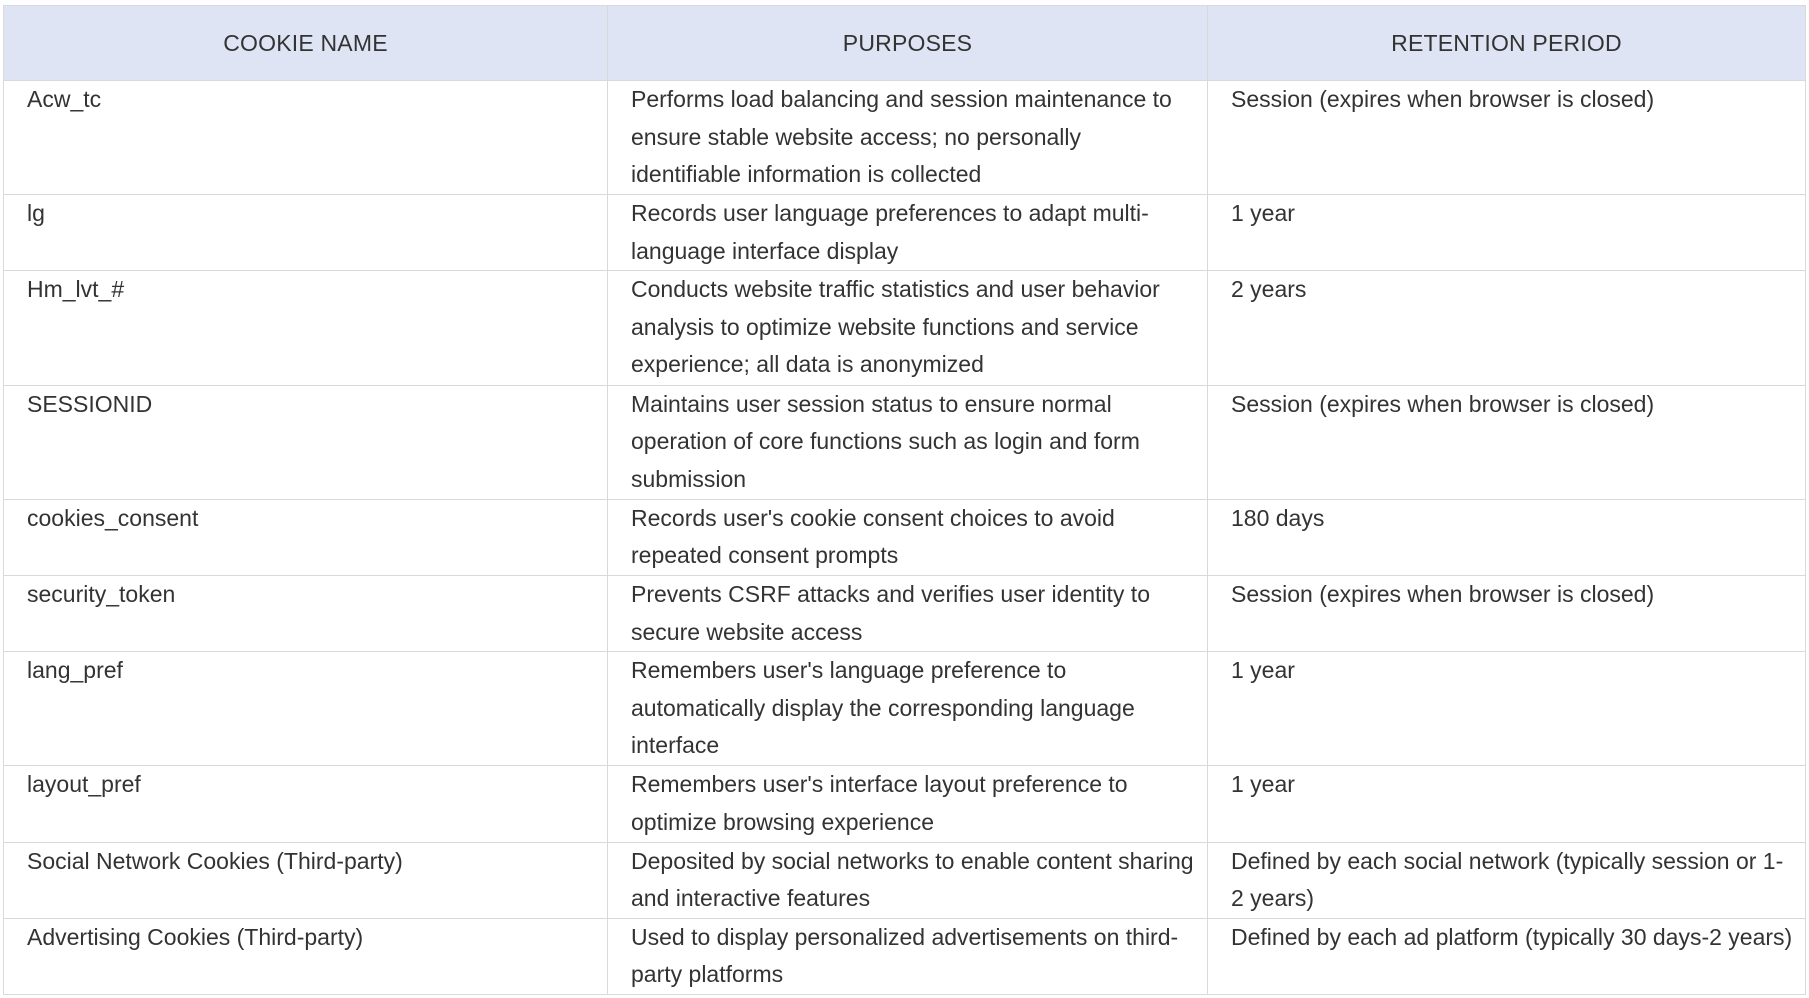 The height and width of the screenshot is (998, 1809). What do you see at coordinates (305, 233) in the screenshot?
I see `cookie-name-cell: lg` at bounding box center [305, 233].